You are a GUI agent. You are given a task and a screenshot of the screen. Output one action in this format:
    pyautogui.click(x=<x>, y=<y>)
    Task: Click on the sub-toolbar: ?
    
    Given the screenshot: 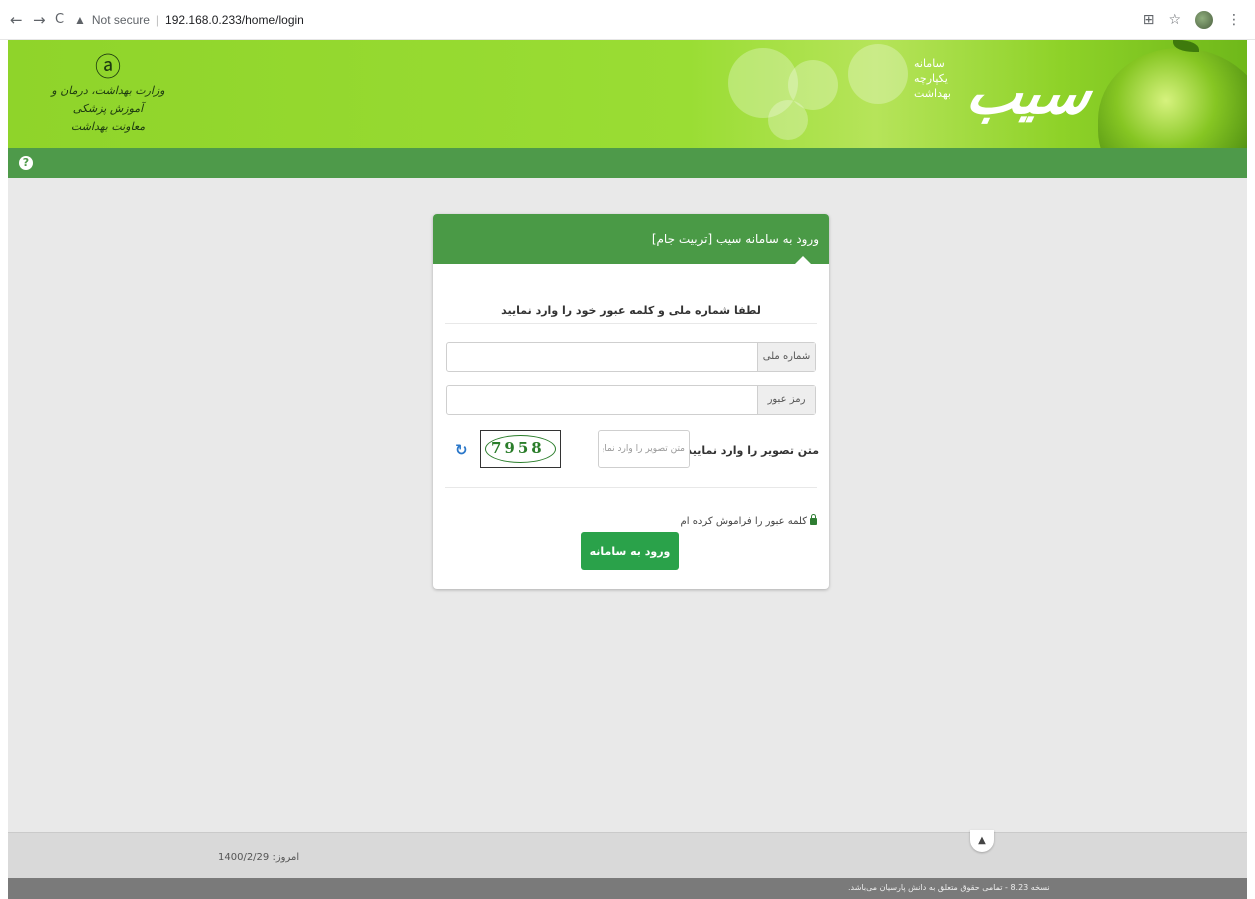 What is the action you would take?
    pyautogui.click(x=627, y=163)
    